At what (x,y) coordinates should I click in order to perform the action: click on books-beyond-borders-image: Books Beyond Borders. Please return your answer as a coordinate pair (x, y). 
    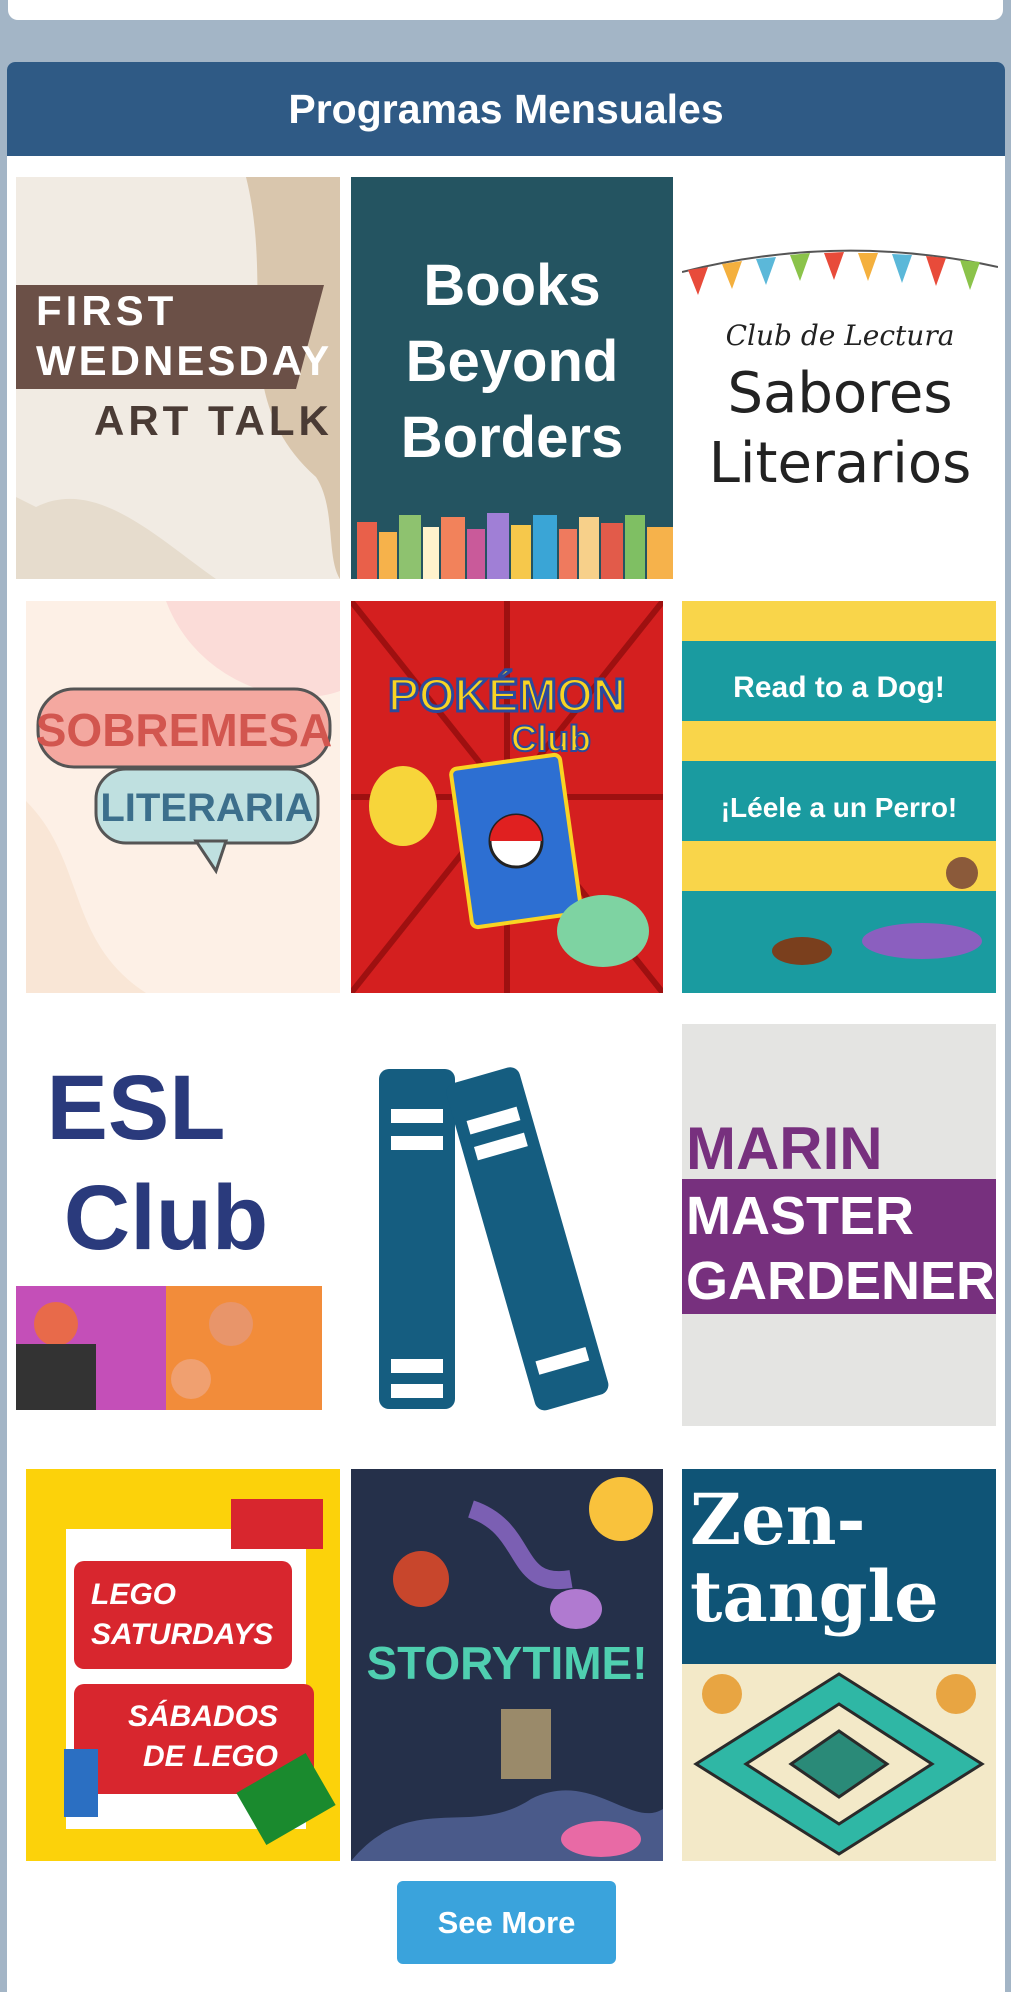
    Looking at the image, I should click on (512, 378).